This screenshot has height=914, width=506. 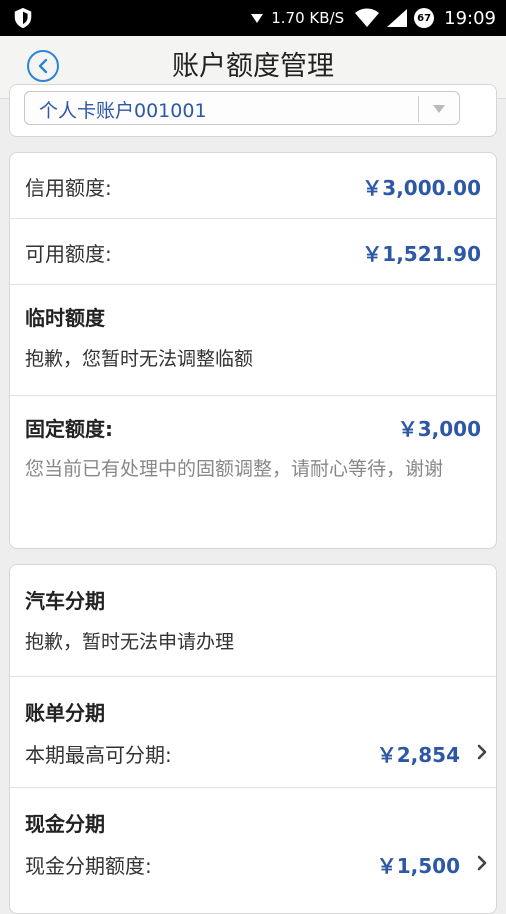 I want to click on download-arrow-icon, so click(x=257, y=18).